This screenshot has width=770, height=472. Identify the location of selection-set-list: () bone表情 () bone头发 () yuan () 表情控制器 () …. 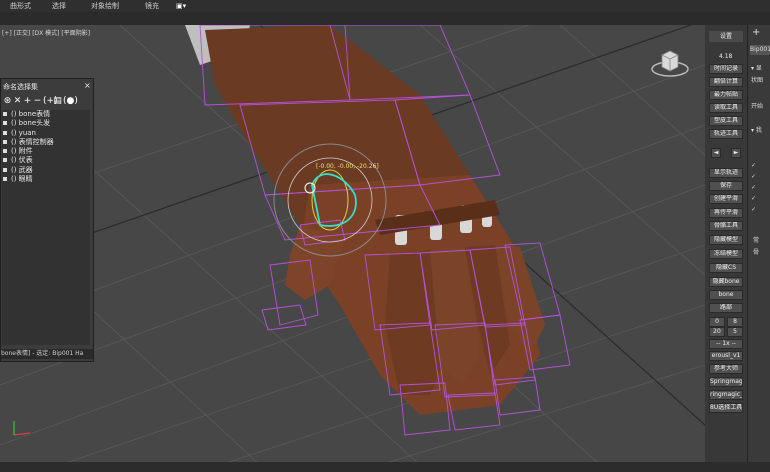
(46, 227).